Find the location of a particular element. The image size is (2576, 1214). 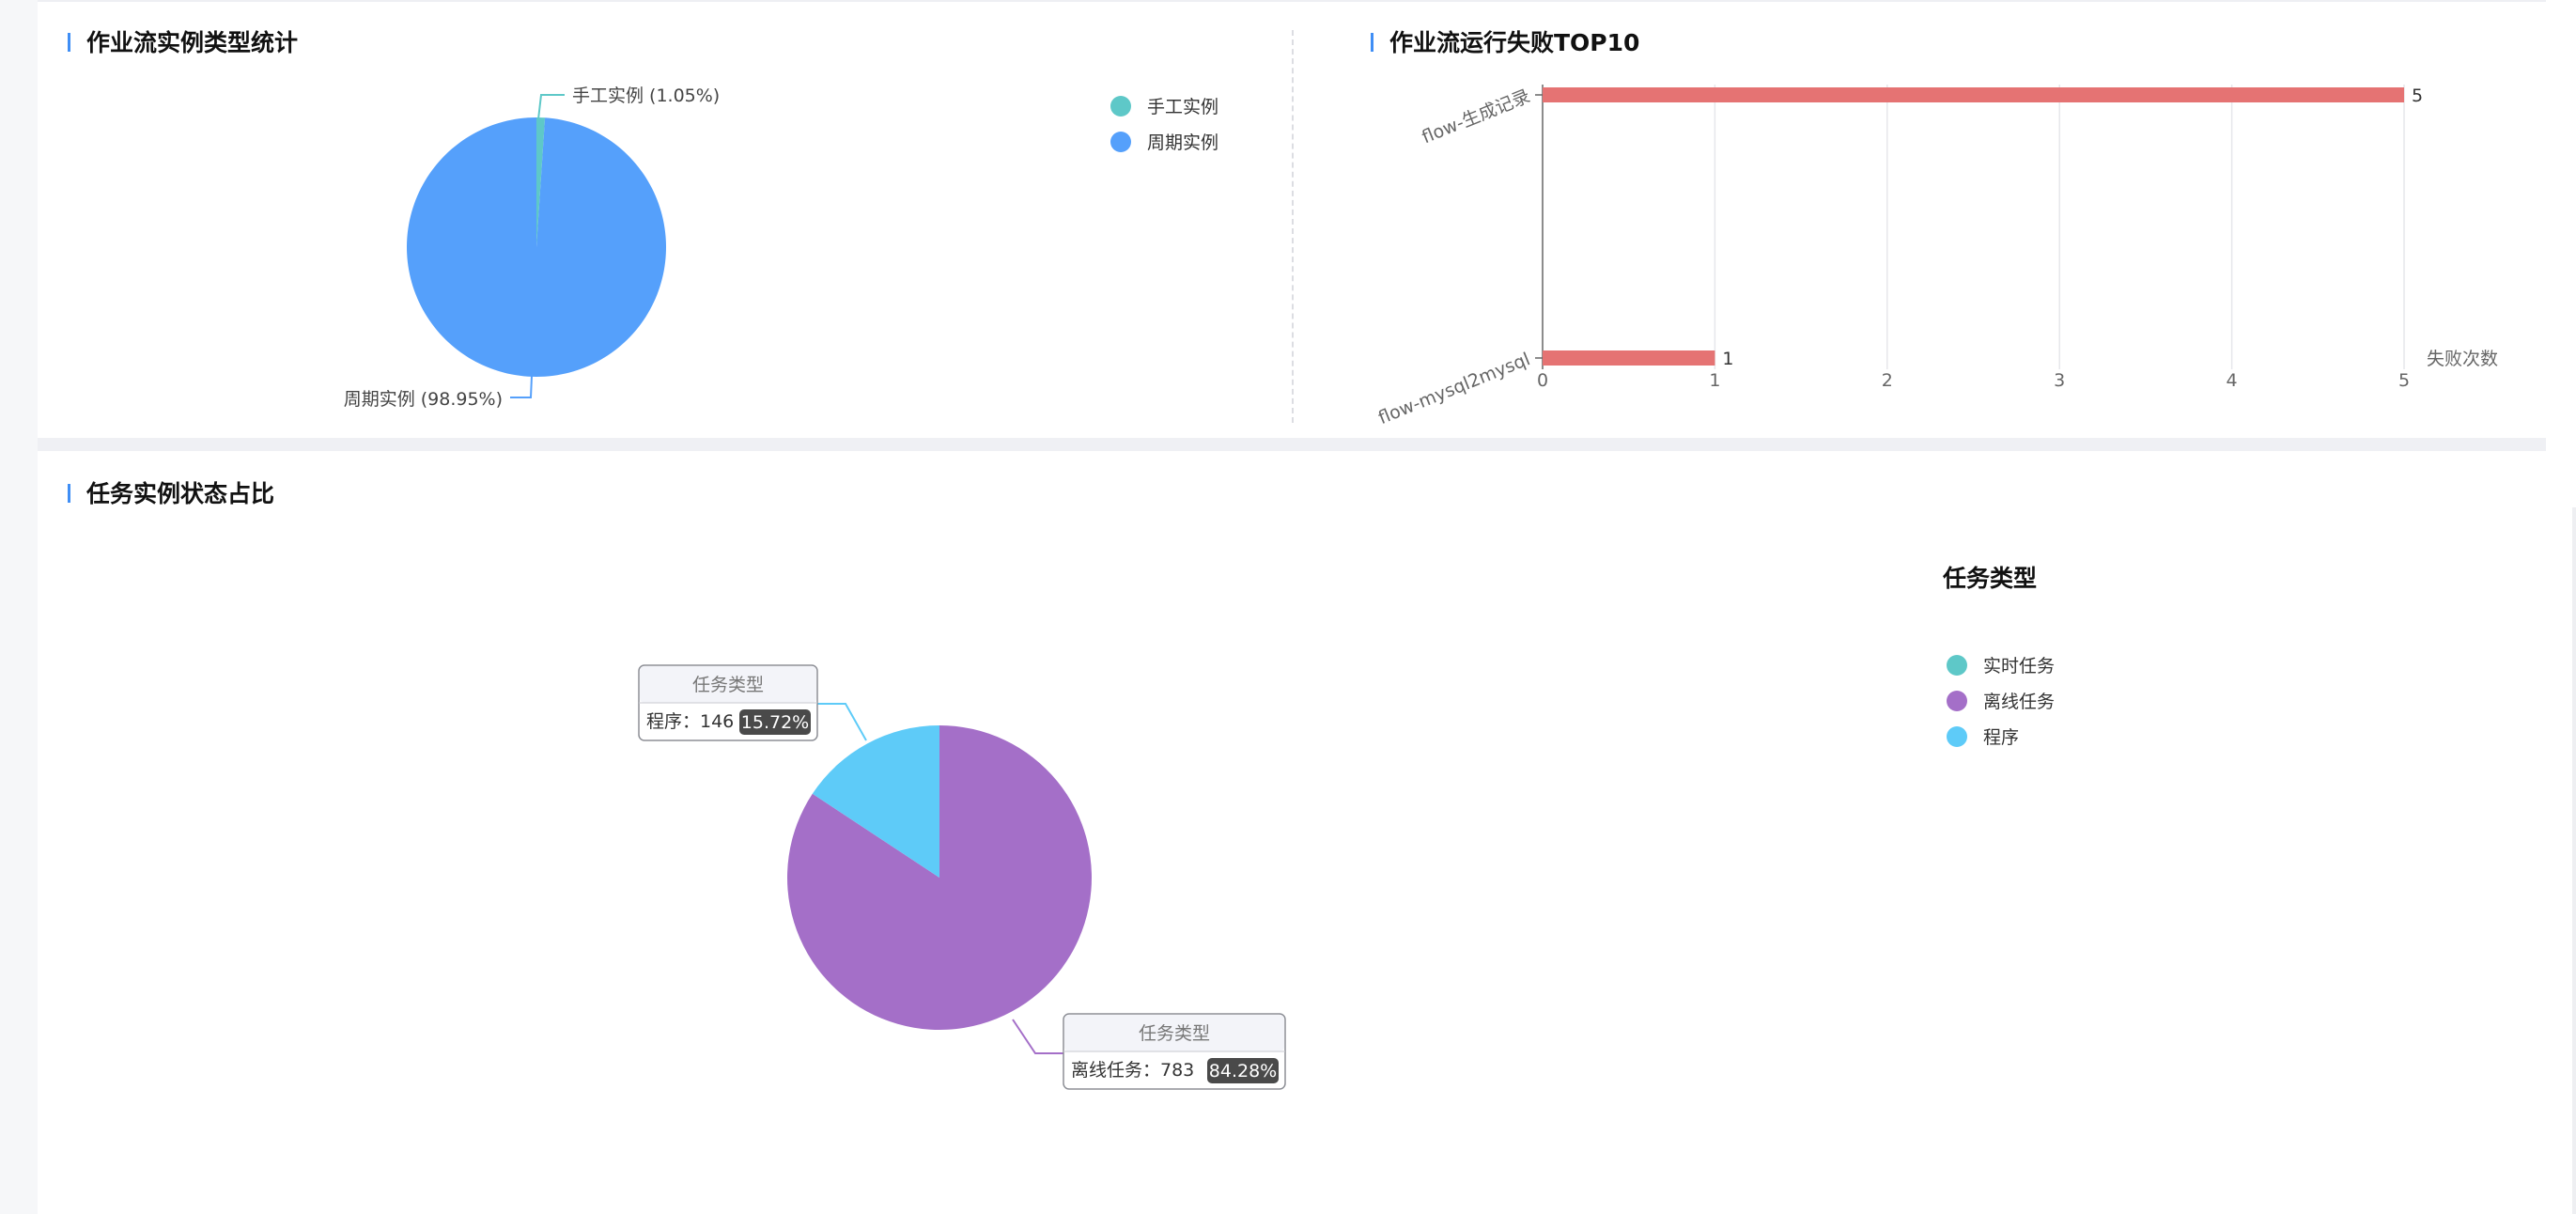

y-category-label: flow-生成记录 is located at coordinates (1477, 117).